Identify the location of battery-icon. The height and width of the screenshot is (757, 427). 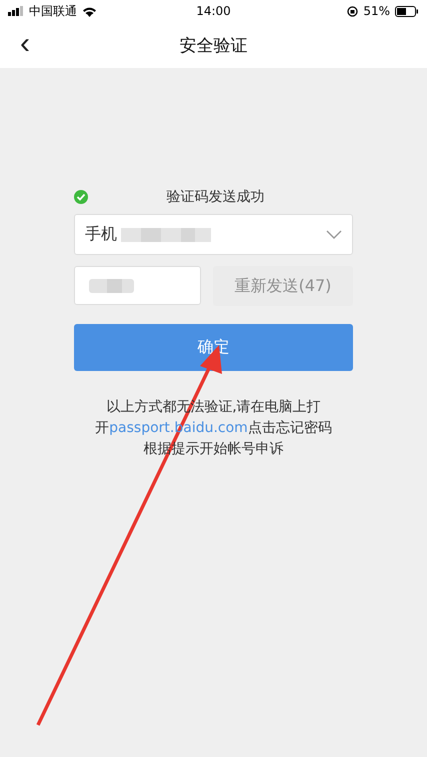
(407, 11).